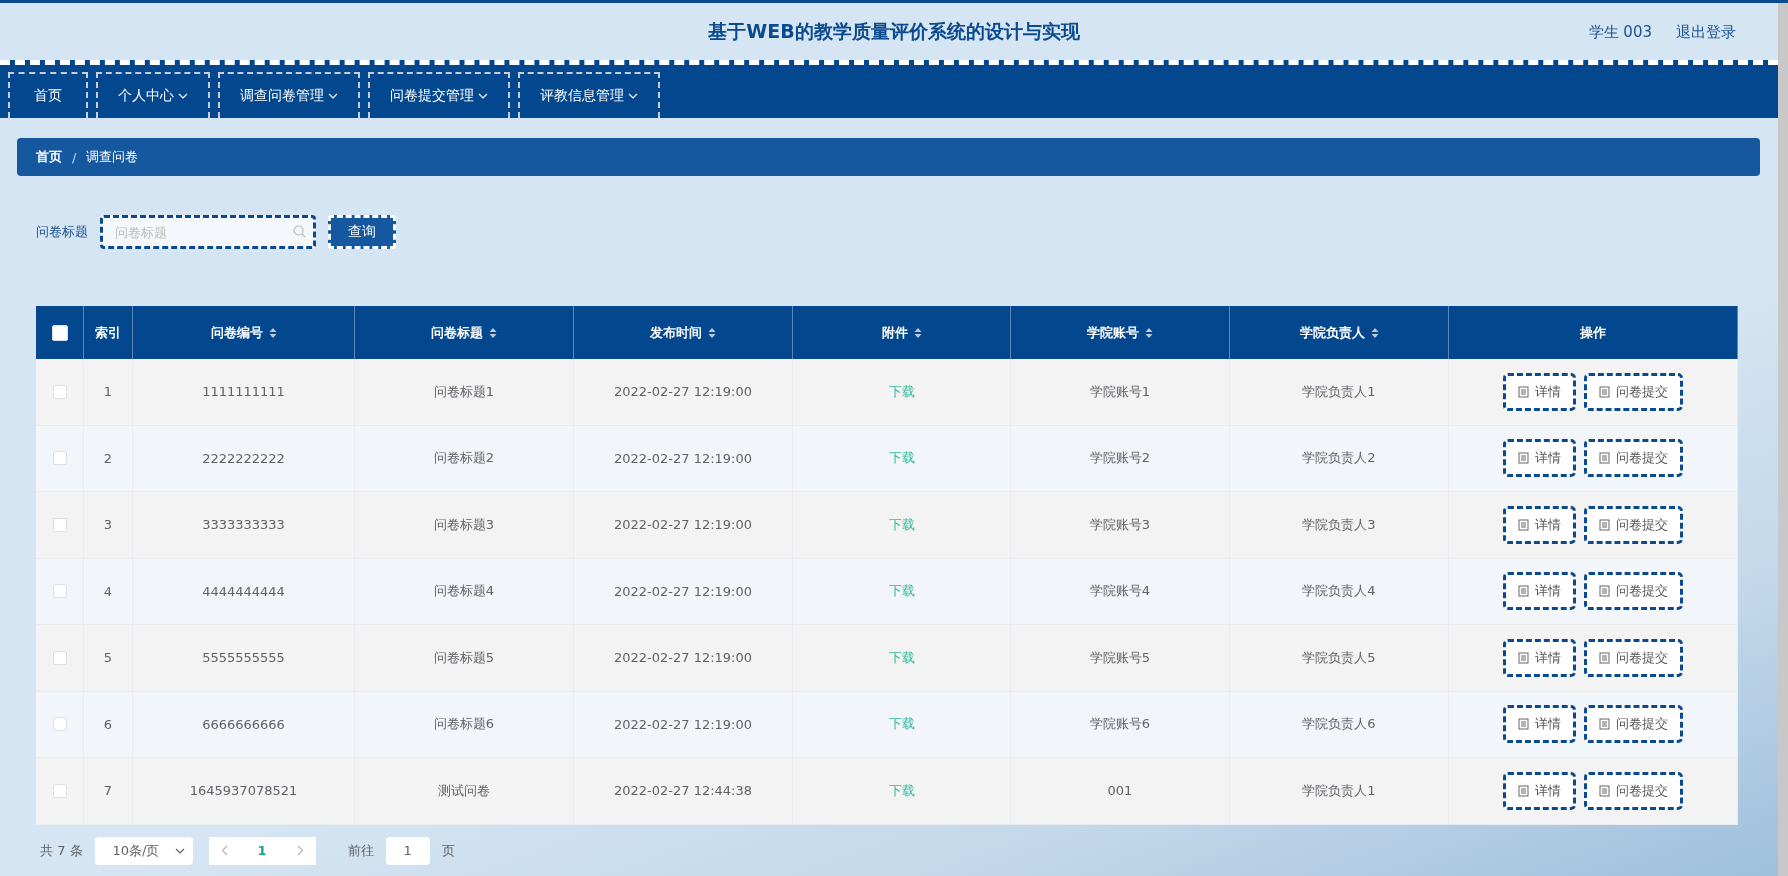 Image resolution: width=1788 pixels, height=876 pixels. Describe the element at coordinates (236, 332) in the screenshot. I see `column-header: 问卷编号` at that location.